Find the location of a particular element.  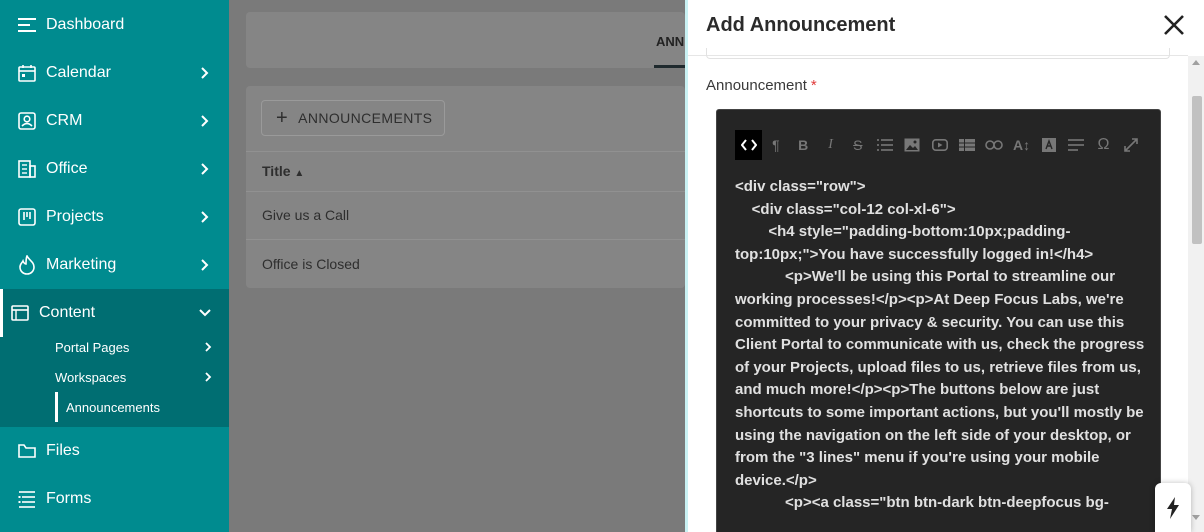

active-subitem-indicator is located at coordinates (56, 407).